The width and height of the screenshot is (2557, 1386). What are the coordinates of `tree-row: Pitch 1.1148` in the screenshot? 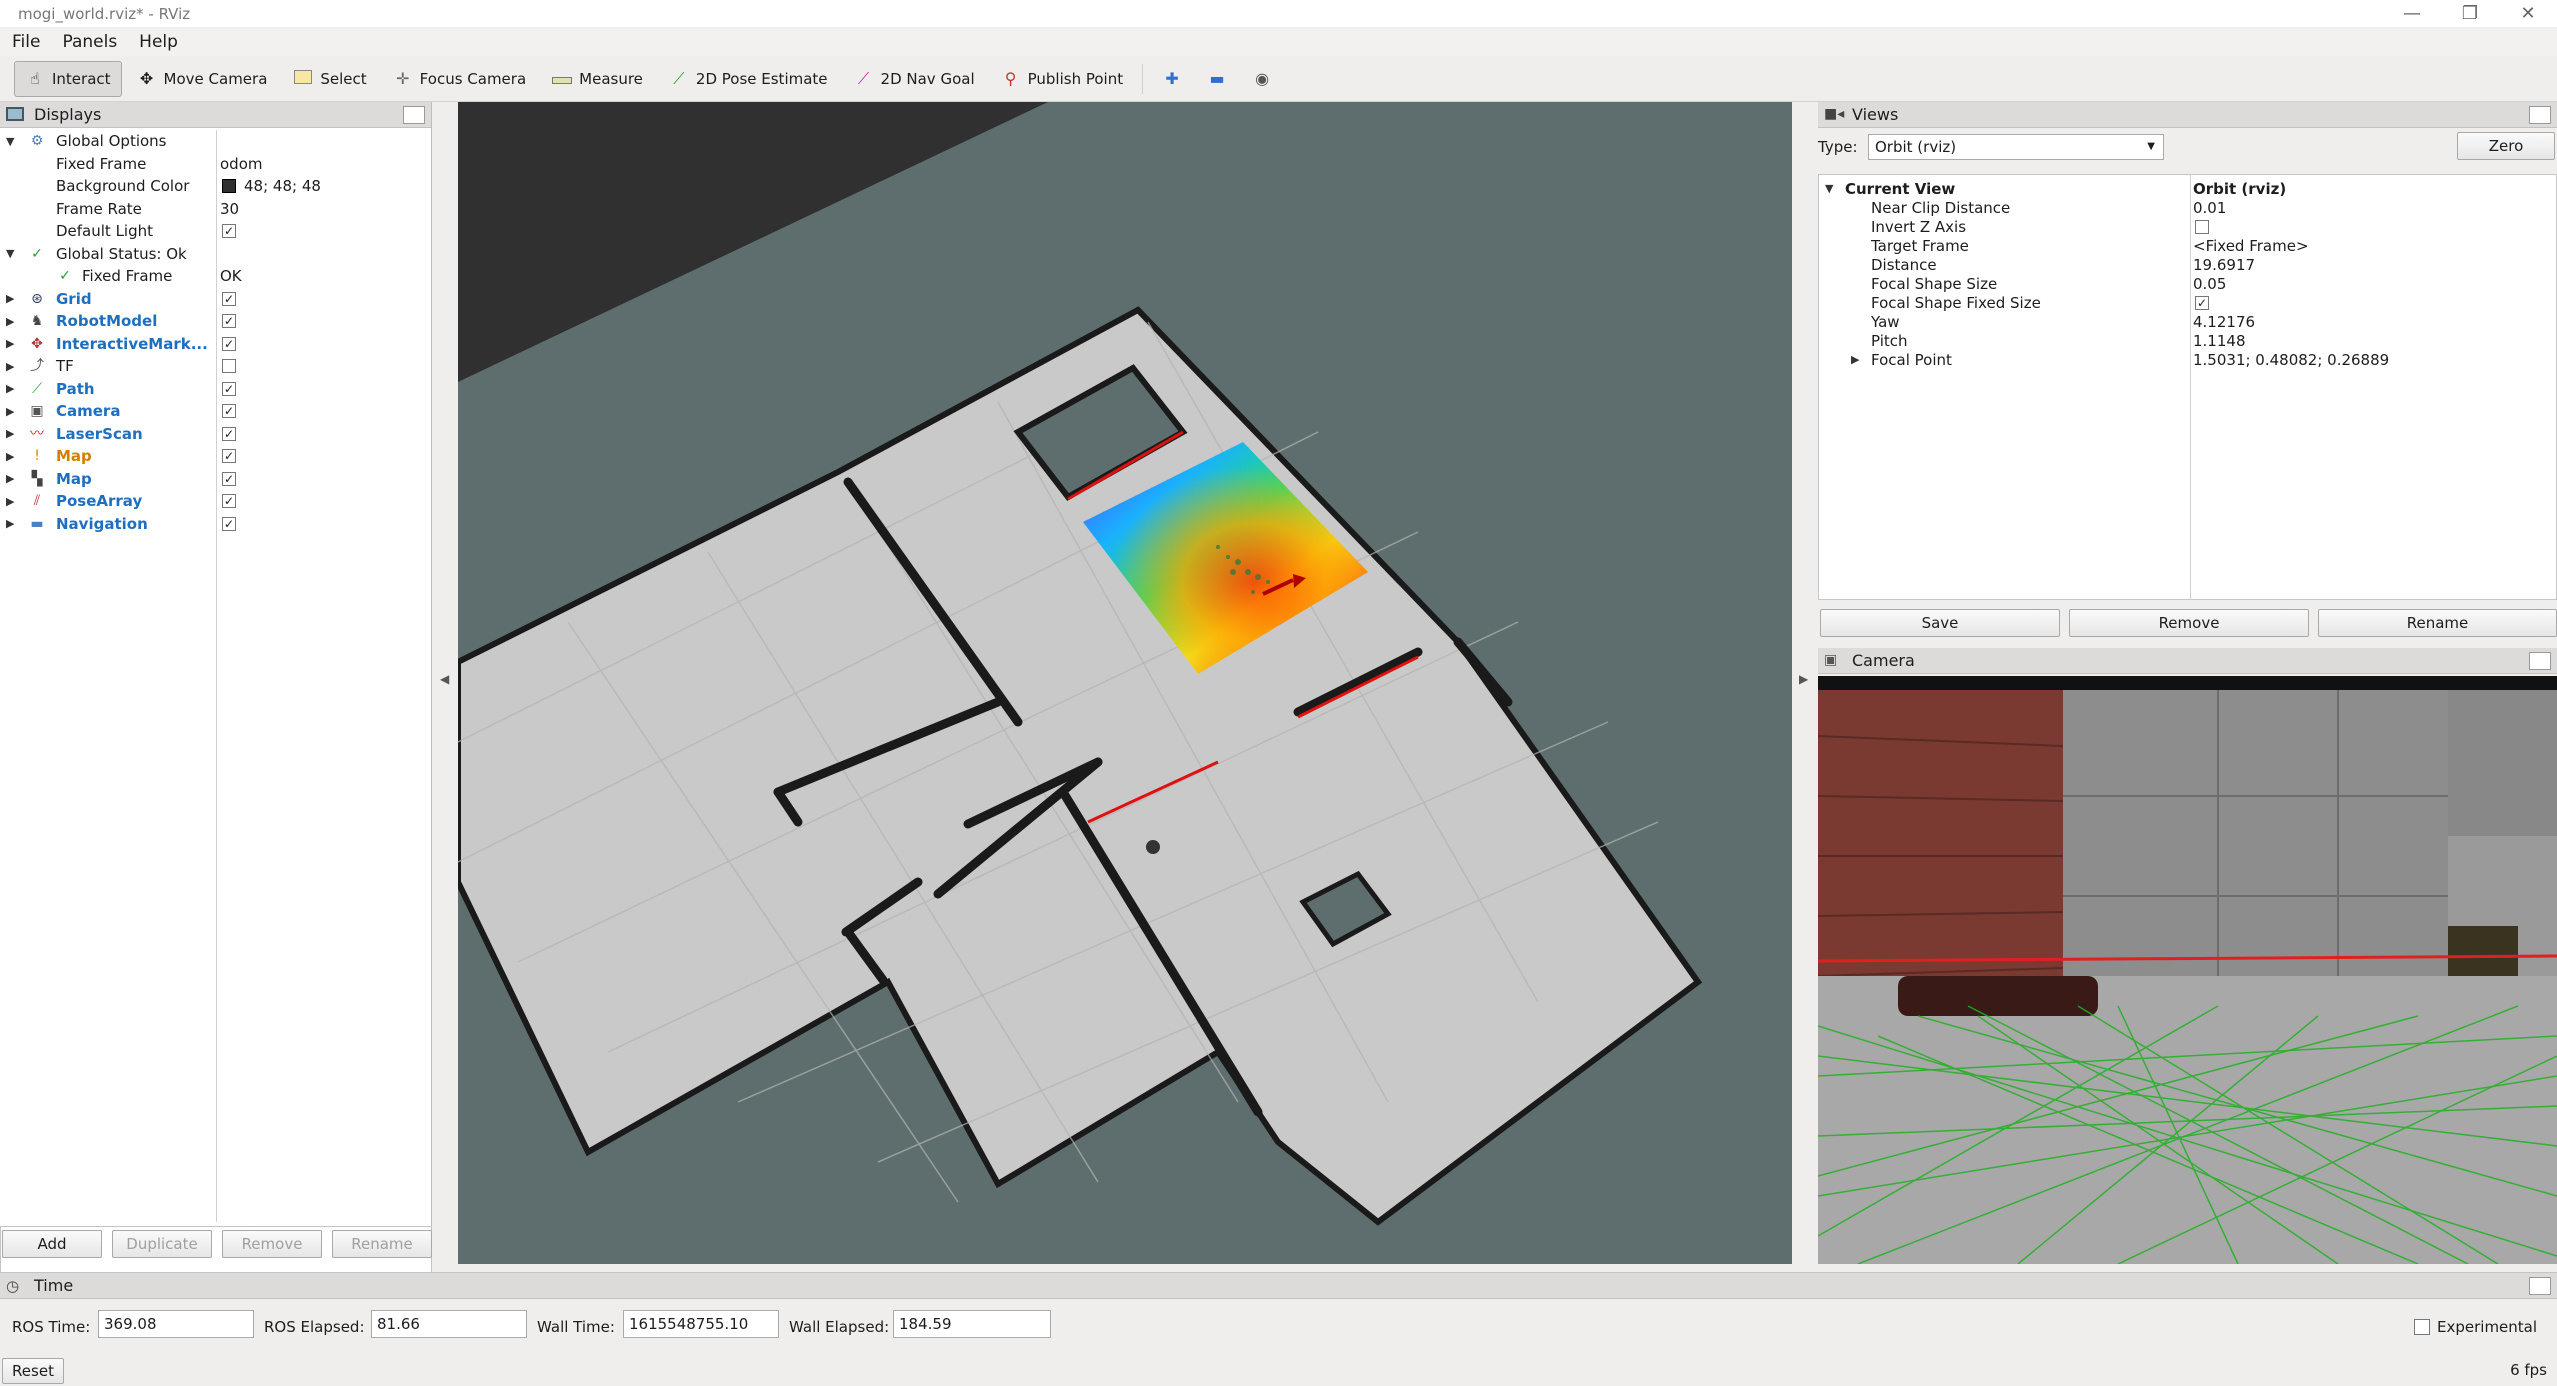 It's located at (2188, 340).